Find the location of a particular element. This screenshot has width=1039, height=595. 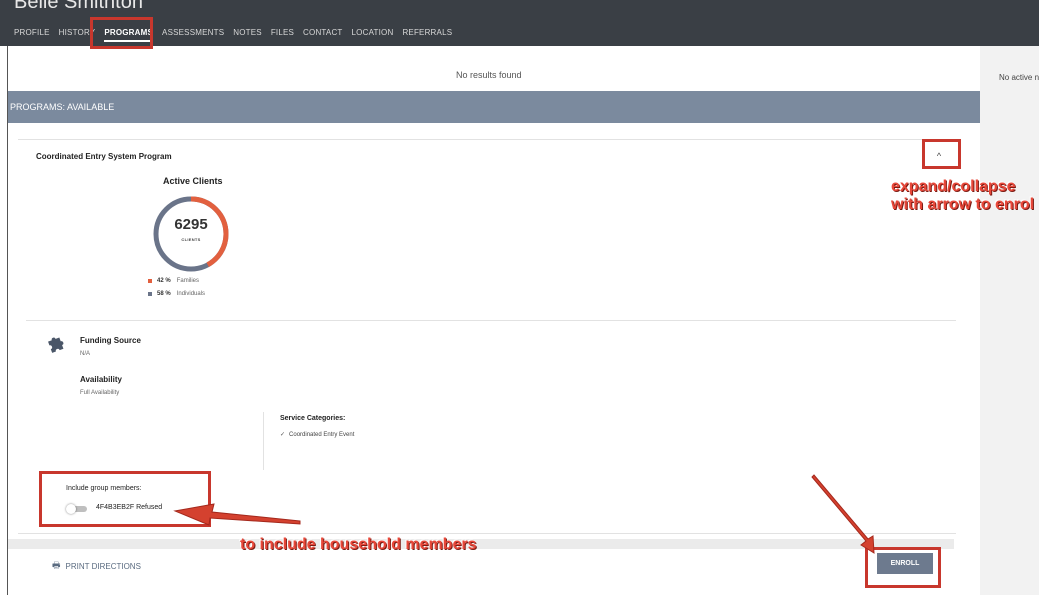

legend-label: Families is located at coordinates (188, 281).